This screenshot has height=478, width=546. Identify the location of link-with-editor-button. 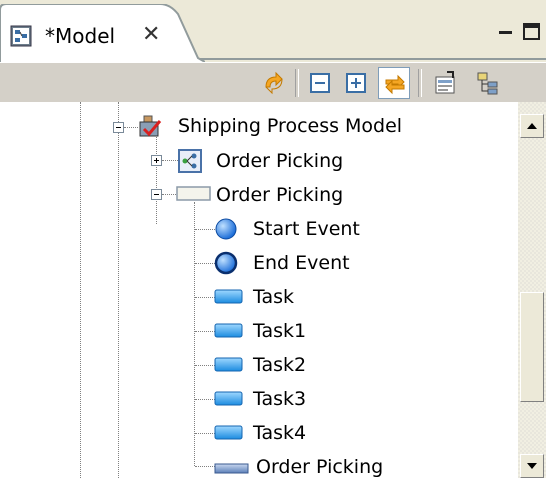
(394, 83).